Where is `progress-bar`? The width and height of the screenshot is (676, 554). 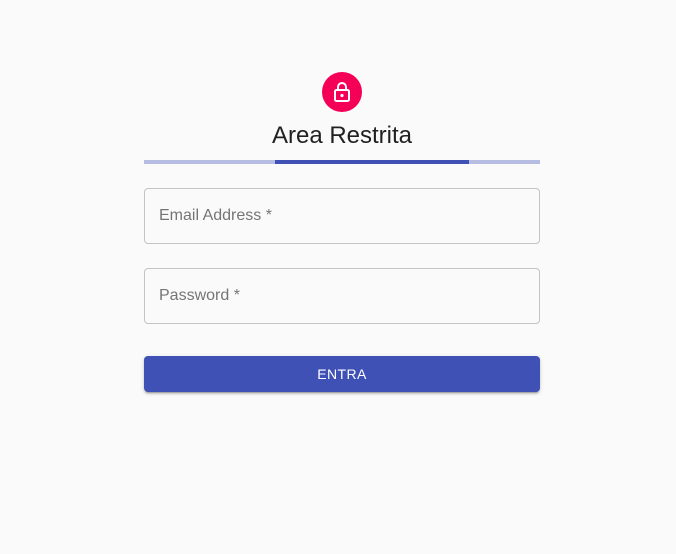 progress-bar is located at coordinates (372, 162).